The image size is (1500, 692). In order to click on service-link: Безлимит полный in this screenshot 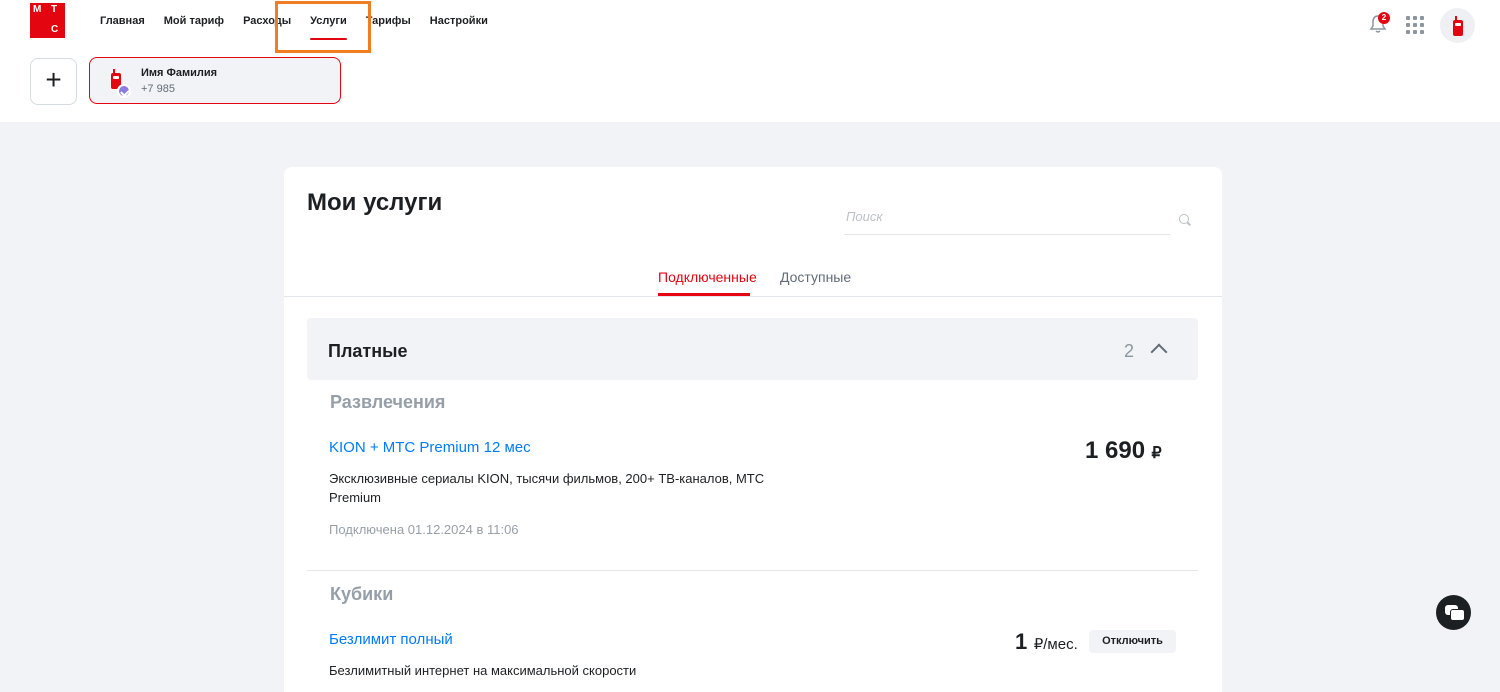, I will do `click(391, 639)`.